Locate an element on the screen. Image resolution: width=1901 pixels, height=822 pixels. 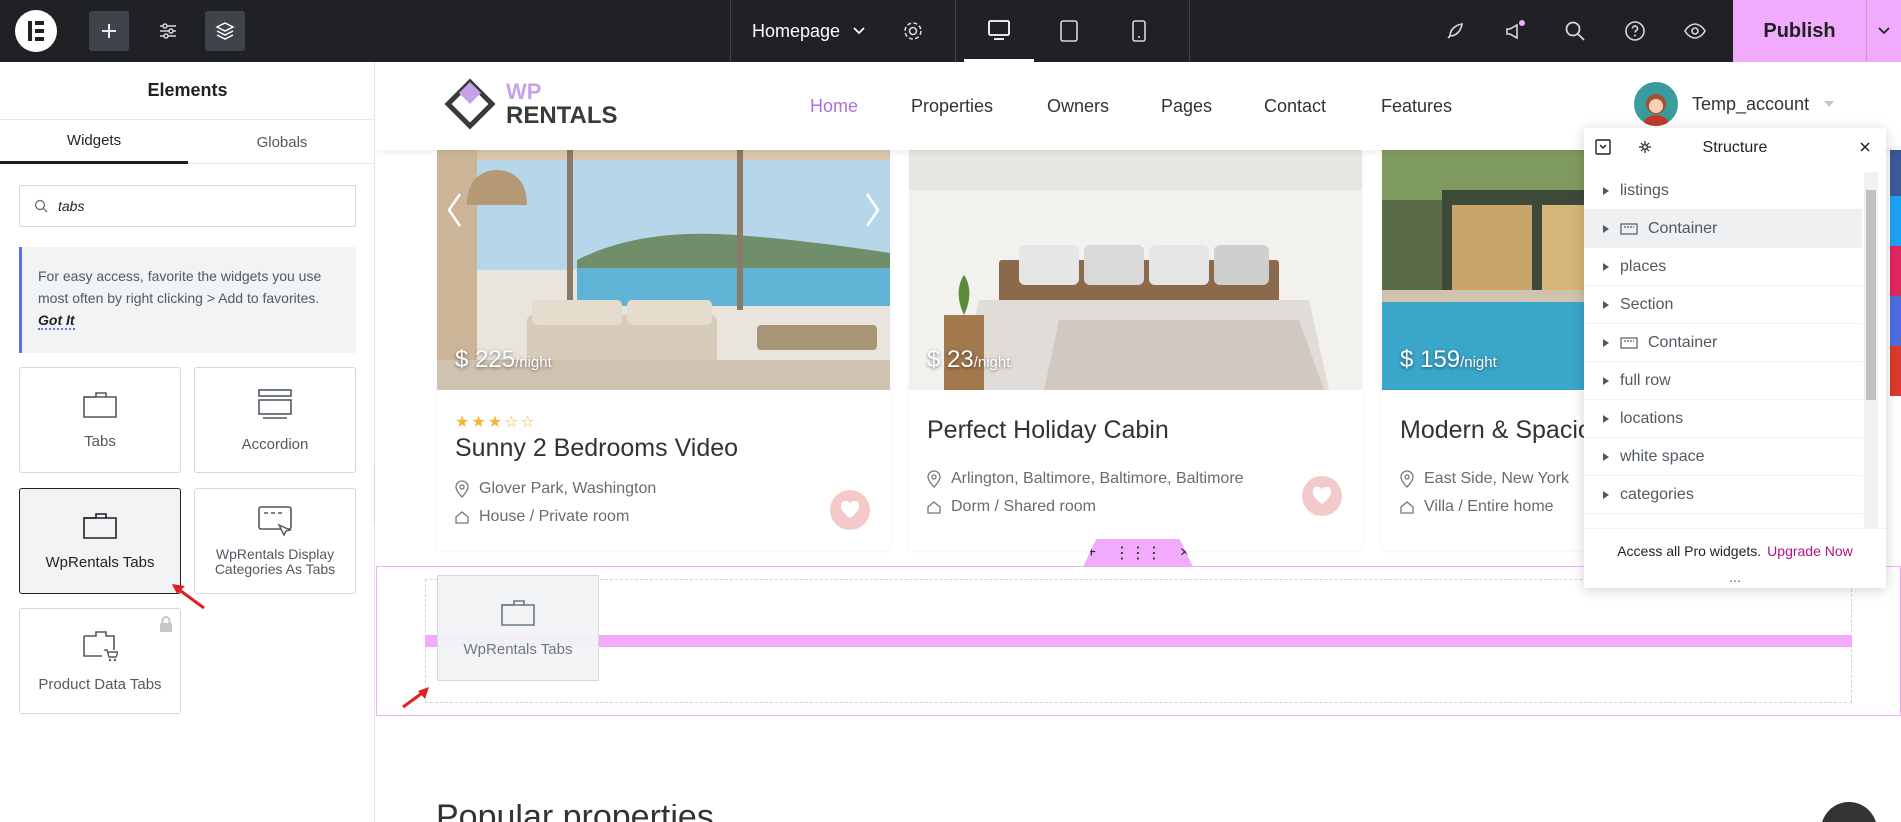
structure-item-locations: locations is located at coordinates (1723, 419).